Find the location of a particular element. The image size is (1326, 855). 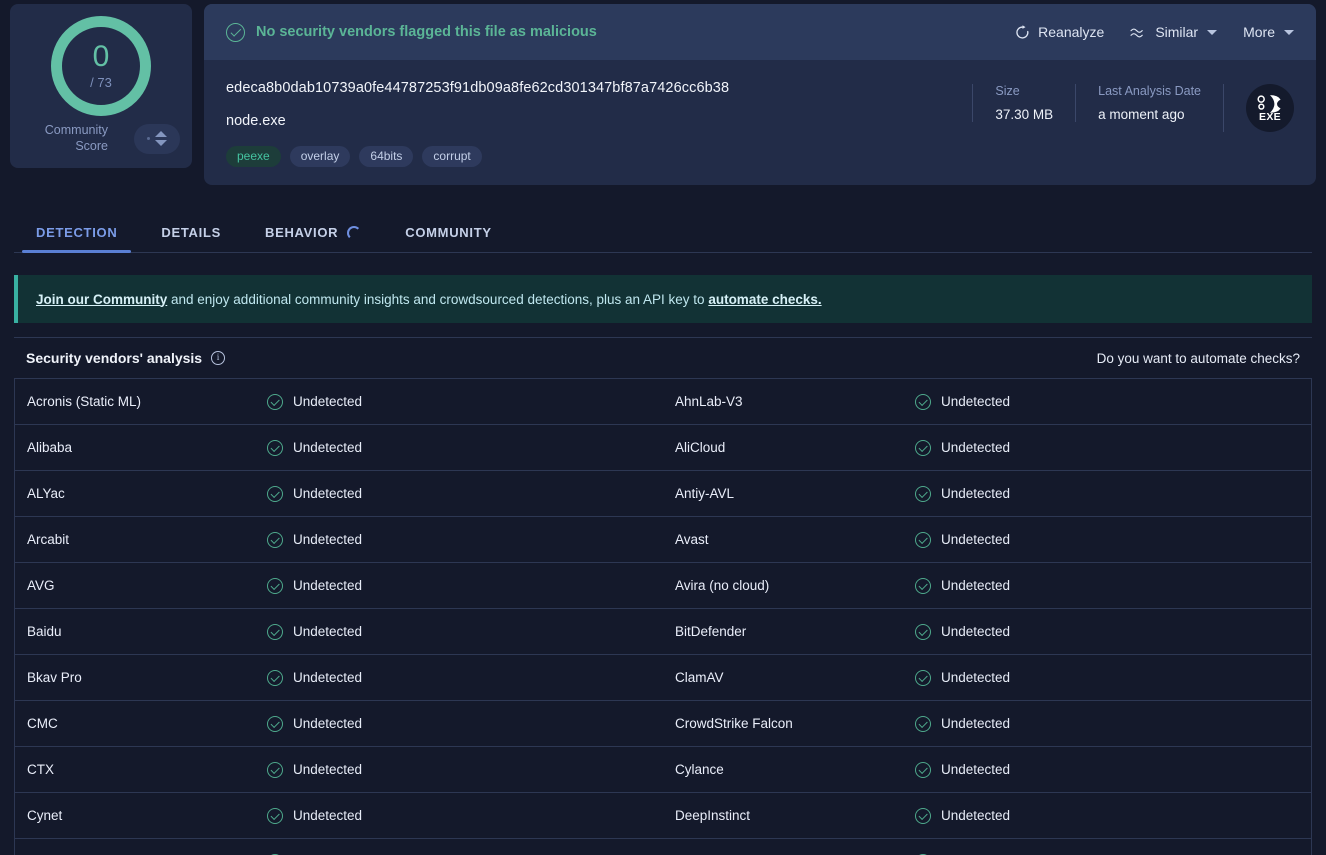

community-vote-stepper is located at coordinates (157, 138).